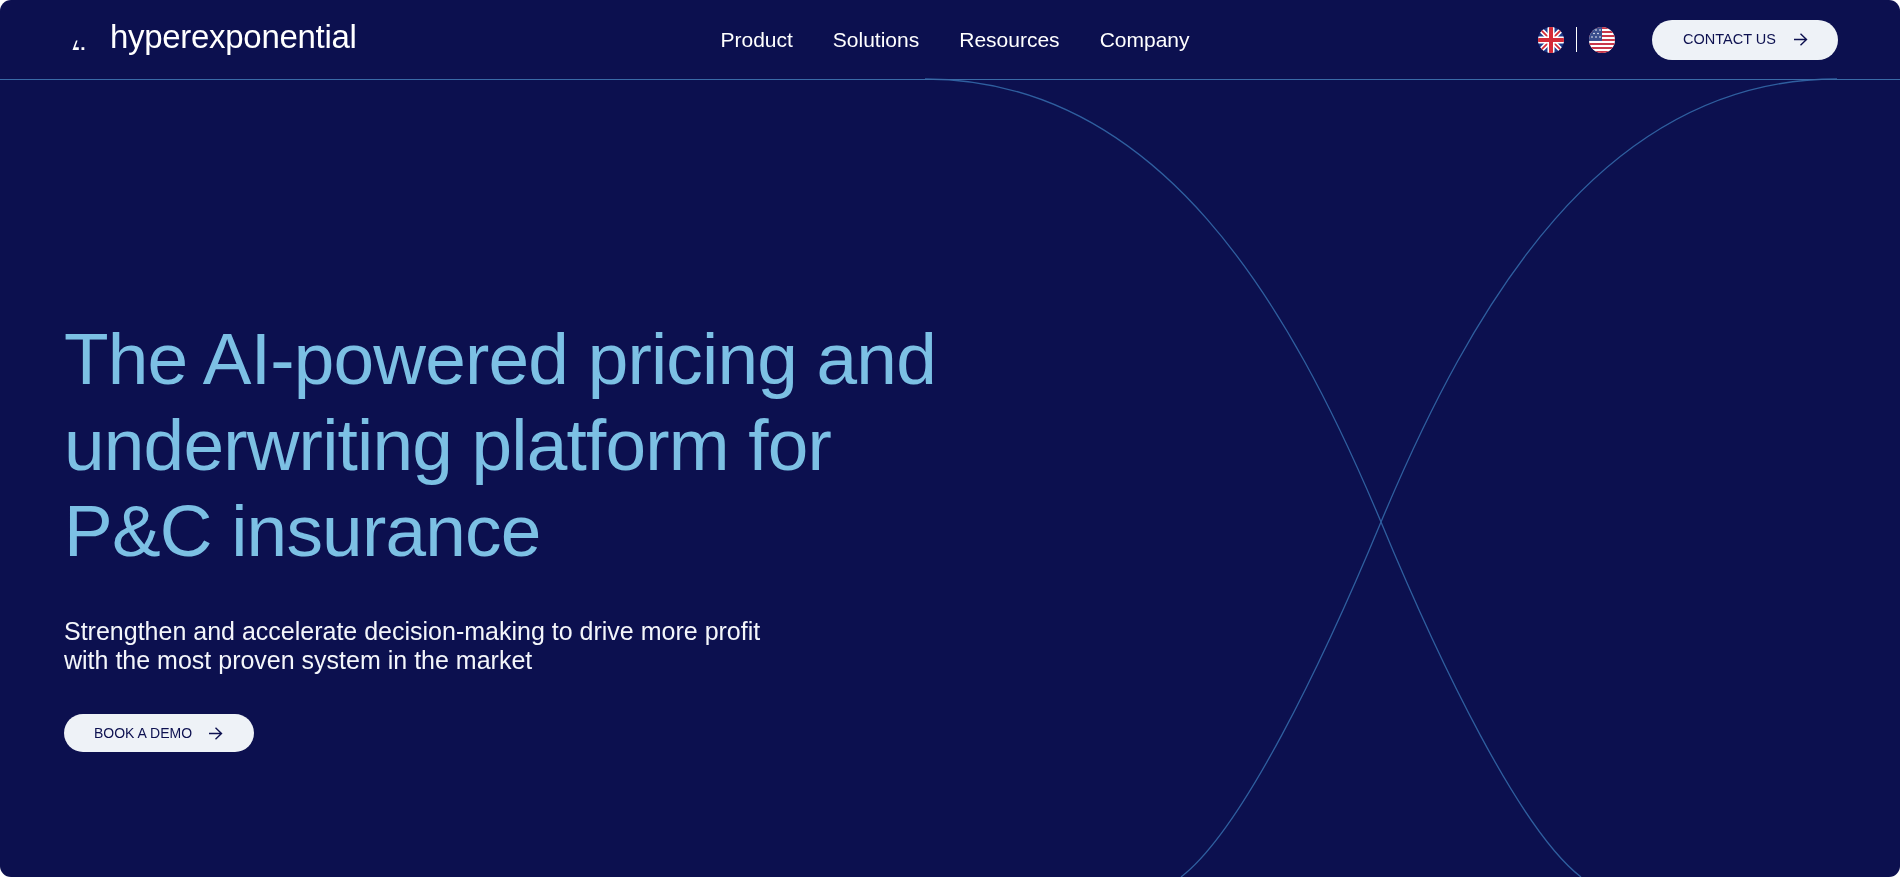 The width and height of the screenshot is (1900, 877). What do you see at coordinates (1009, 39) in the screenshot?
I see `nav-link: Resources` at bounding box center [1009, 39].